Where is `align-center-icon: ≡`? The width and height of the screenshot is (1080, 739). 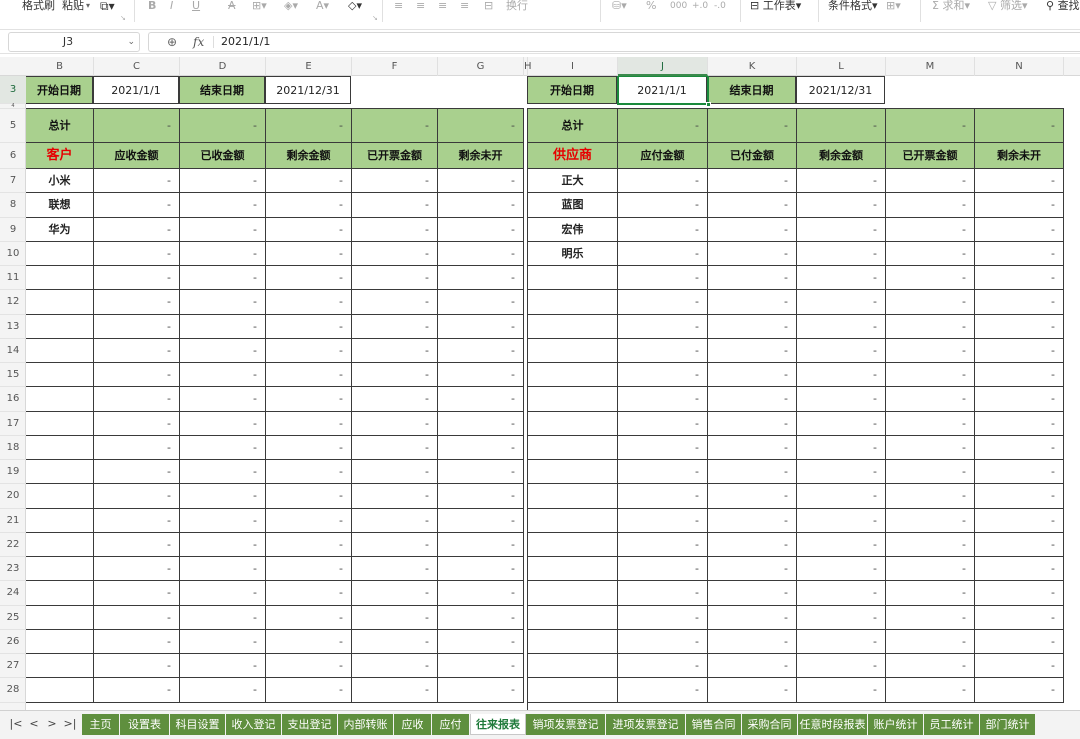 align-center-icon: ≡ is located at coordinates (420, 7).